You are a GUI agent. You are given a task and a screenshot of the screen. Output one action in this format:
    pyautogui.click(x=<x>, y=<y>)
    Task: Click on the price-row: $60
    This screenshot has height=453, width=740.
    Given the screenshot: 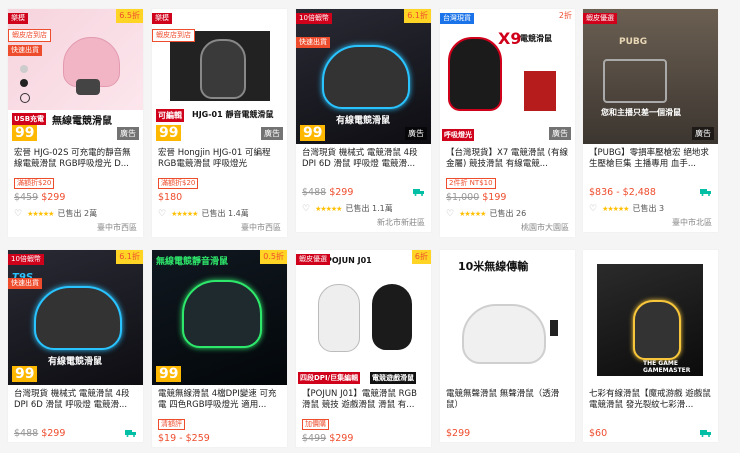 What is the action you would take?
    pyautogui.click(x=650, y=433)
    